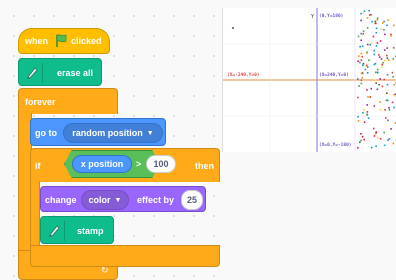 The height and width of the screenshot is (280, 396). Describe the element at coordinates (46, 133) in the screenshot. I see `go-to-label: go to` at that location.